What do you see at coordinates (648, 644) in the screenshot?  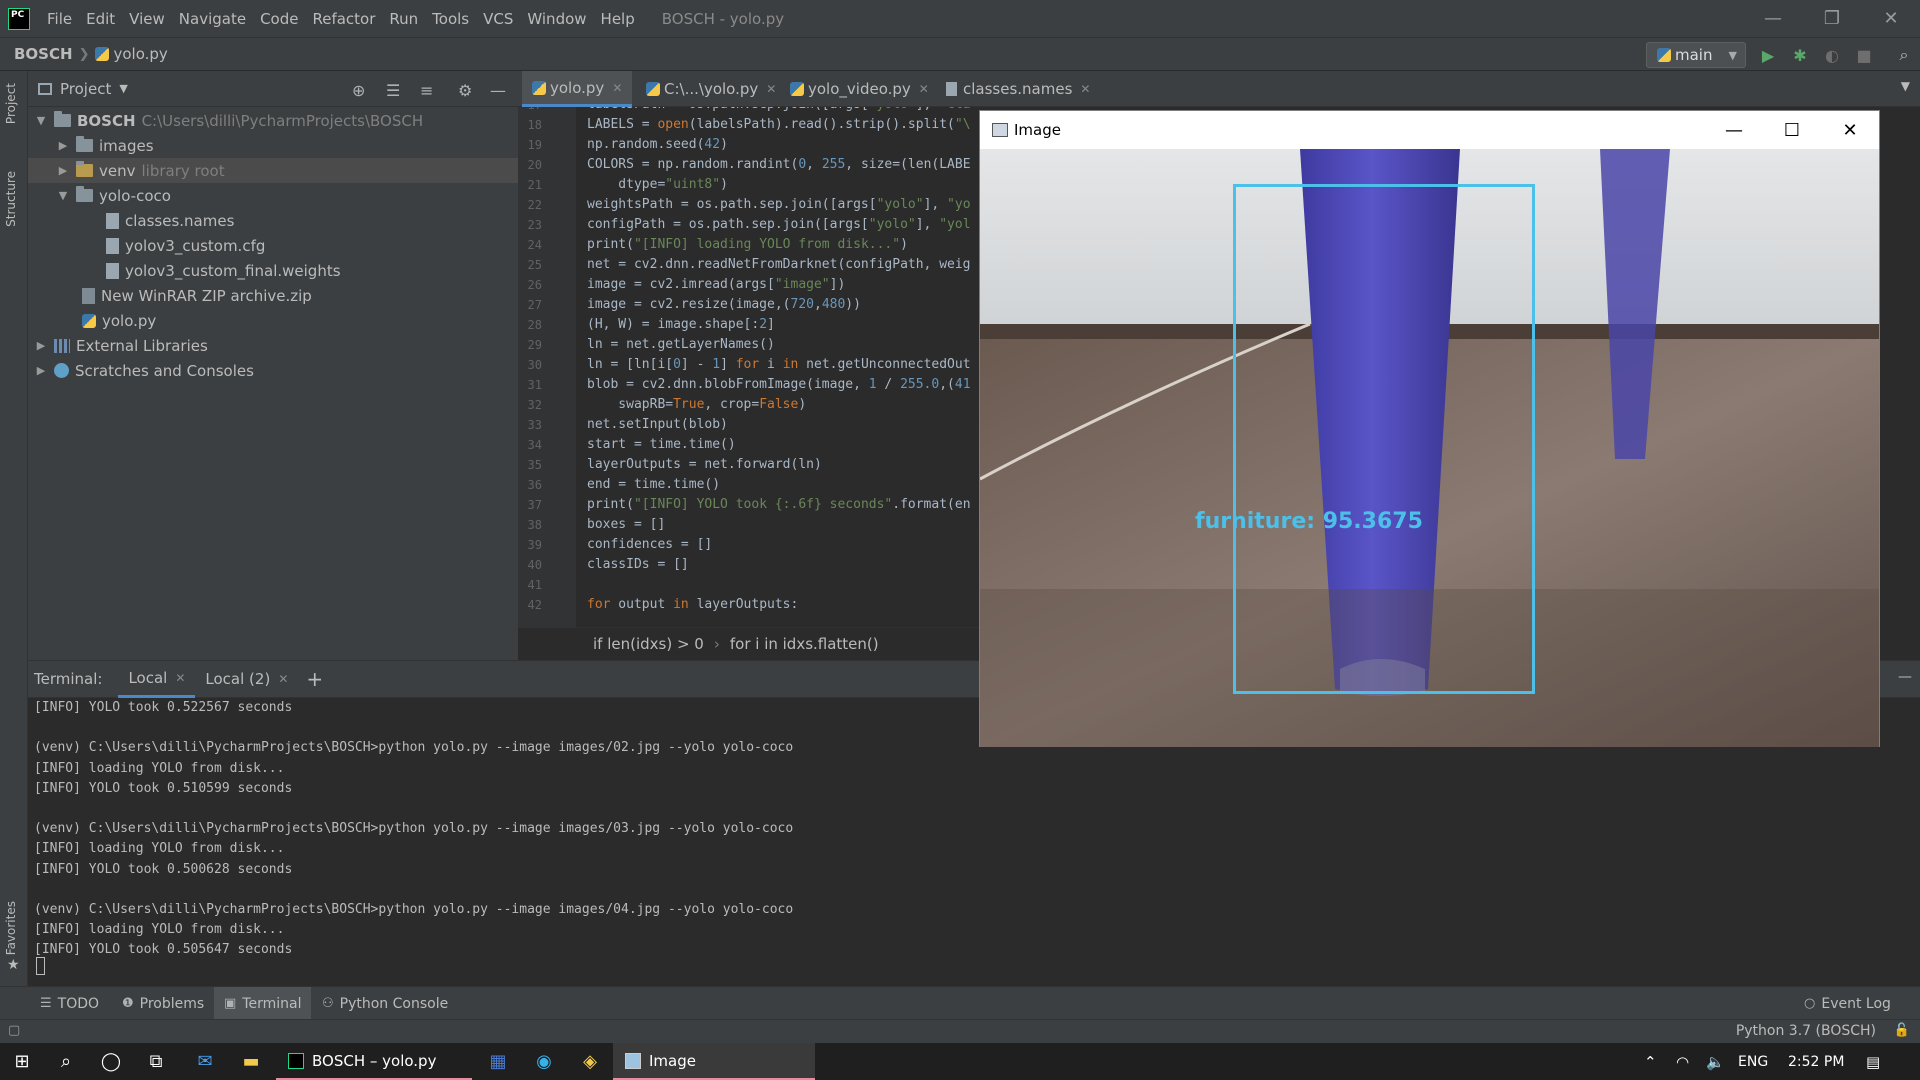 I see `code-breadcrumb-item: if len(idxs) > 0` at bounding box center [648, 644].